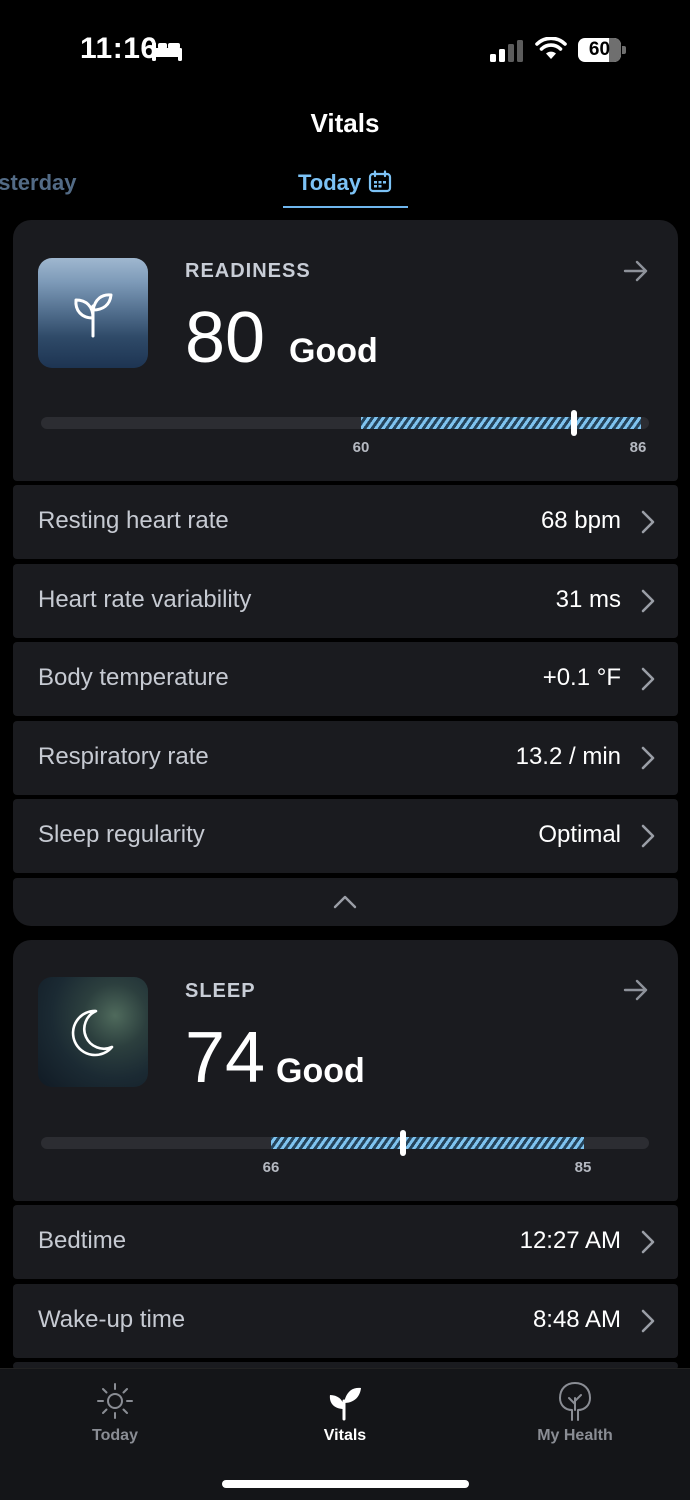 The height and width of the screenshot is (1500, 690). I want to click on metric-value: 68 bpm, so click(580, 520).